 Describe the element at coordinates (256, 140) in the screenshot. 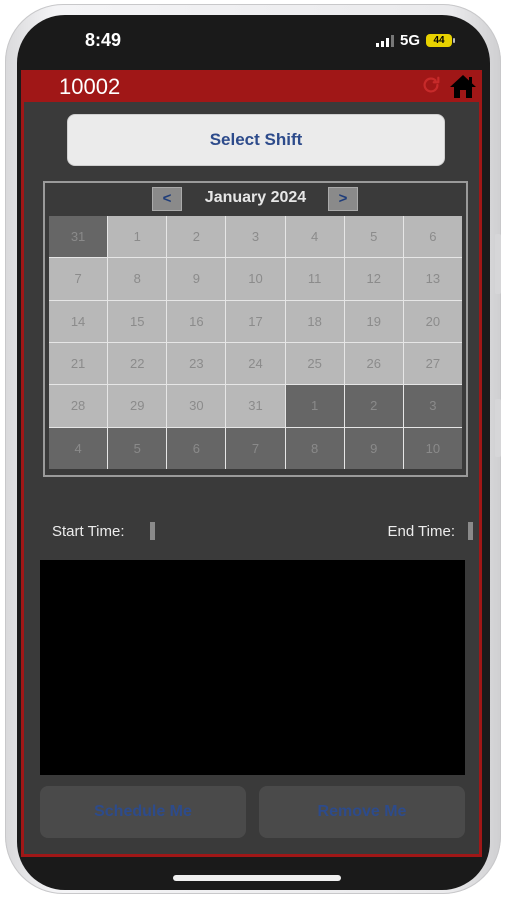

I see `select-shift-button: Select Shift` at that location.